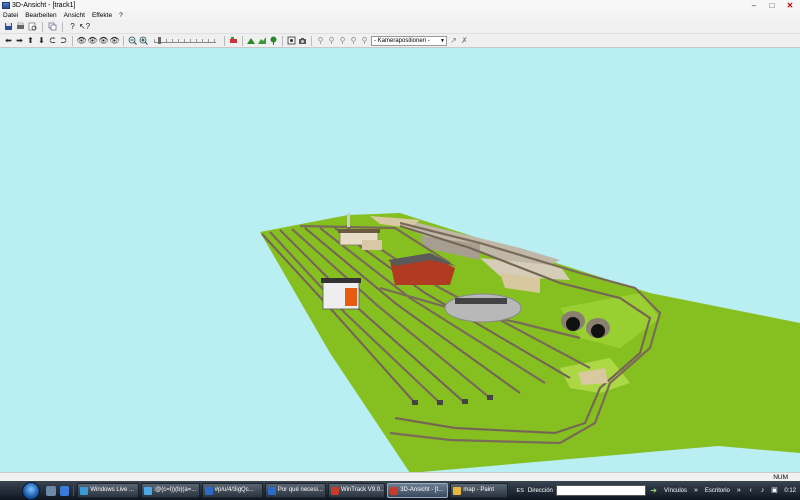 This screenshot has height=500, width=800. What do you see at coordinates (400, 15) in the screenshot?
I see `menu-bar: Datei Bearbeiten Ansicht Effekte ?` at bounding box center [400, 15].